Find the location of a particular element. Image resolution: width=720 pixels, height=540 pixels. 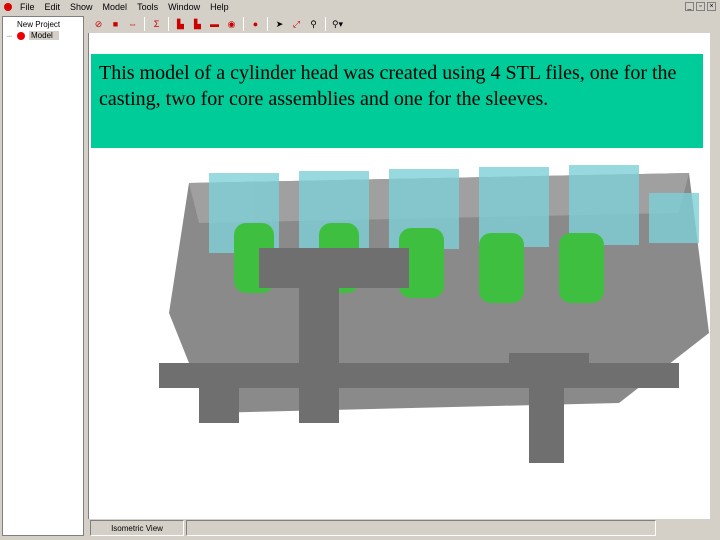

window-controls: _ ▫ × is located at coordinates (700, 6).